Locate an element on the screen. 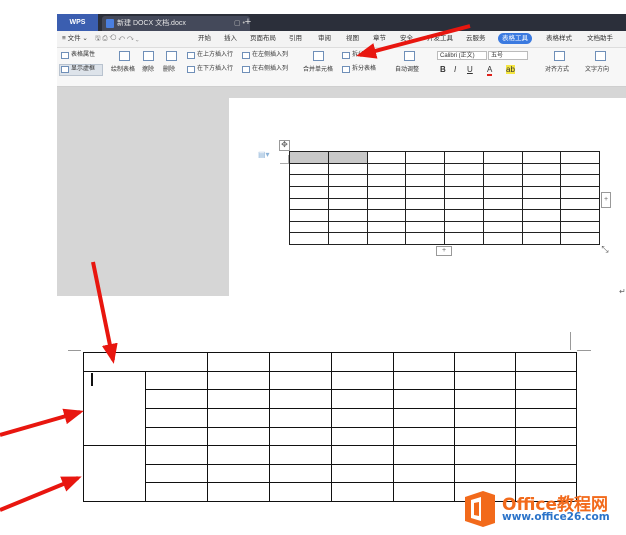 Image resolution: width=626 pixels, height=535 pixels. office-logo-icon is located at coordinates (480, 509).